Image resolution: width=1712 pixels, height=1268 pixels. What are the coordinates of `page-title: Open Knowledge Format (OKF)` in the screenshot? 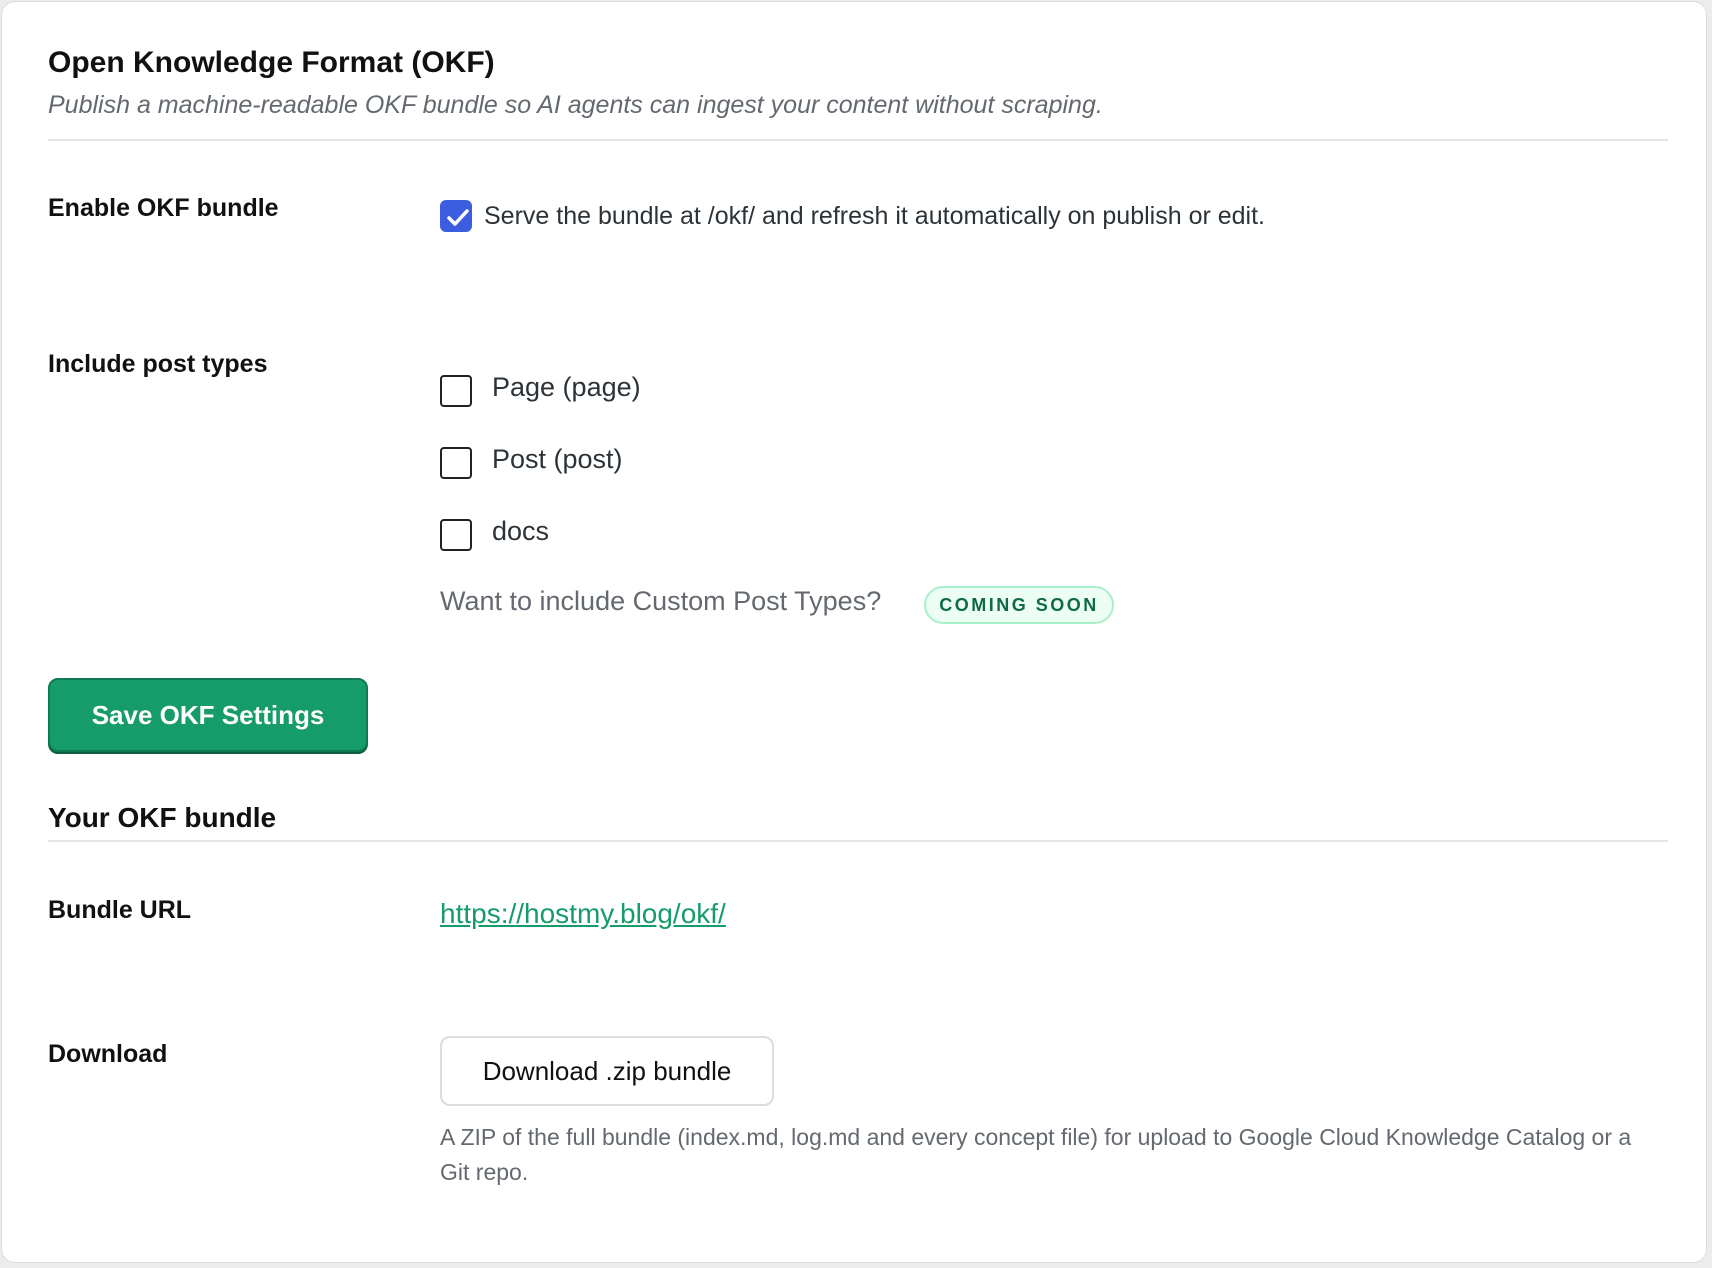 It's located at (271, 62).